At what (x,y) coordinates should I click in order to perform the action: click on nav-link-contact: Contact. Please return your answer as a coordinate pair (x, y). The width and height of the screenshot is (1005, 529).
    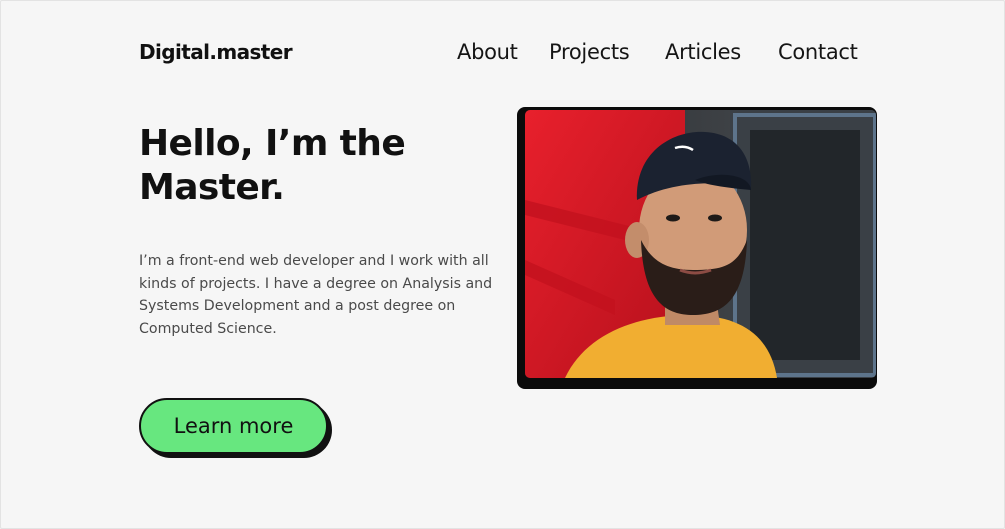
    Looking at the image, I should click on (818, 52).